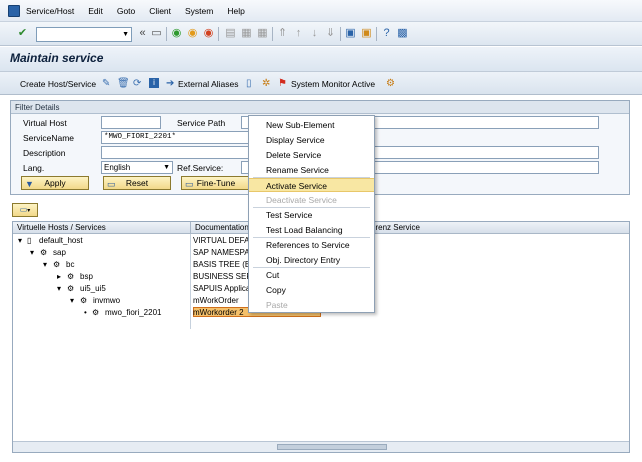 This screenshot has width=642, height=462. I want to click on filter-icon: ▼, so click(29, 184).